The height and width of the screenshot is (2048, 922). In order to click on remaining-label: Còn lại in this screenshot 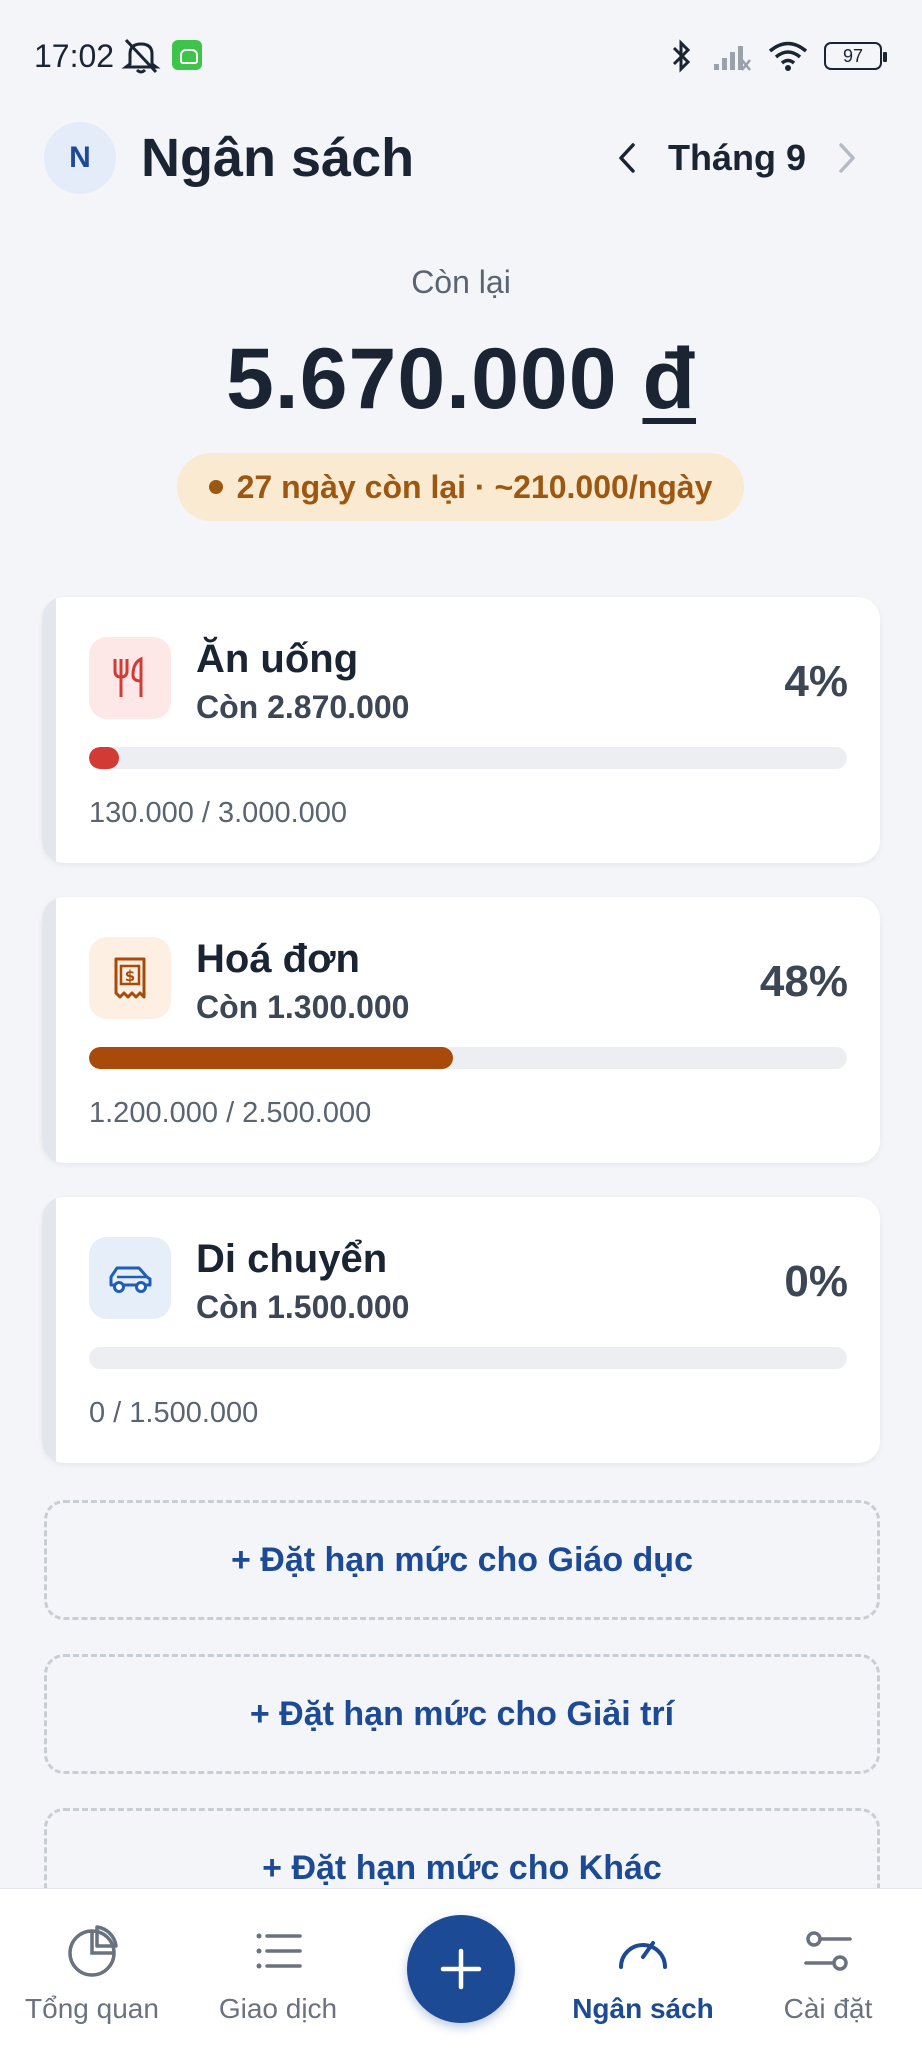, I will do `click(461, 282)`.